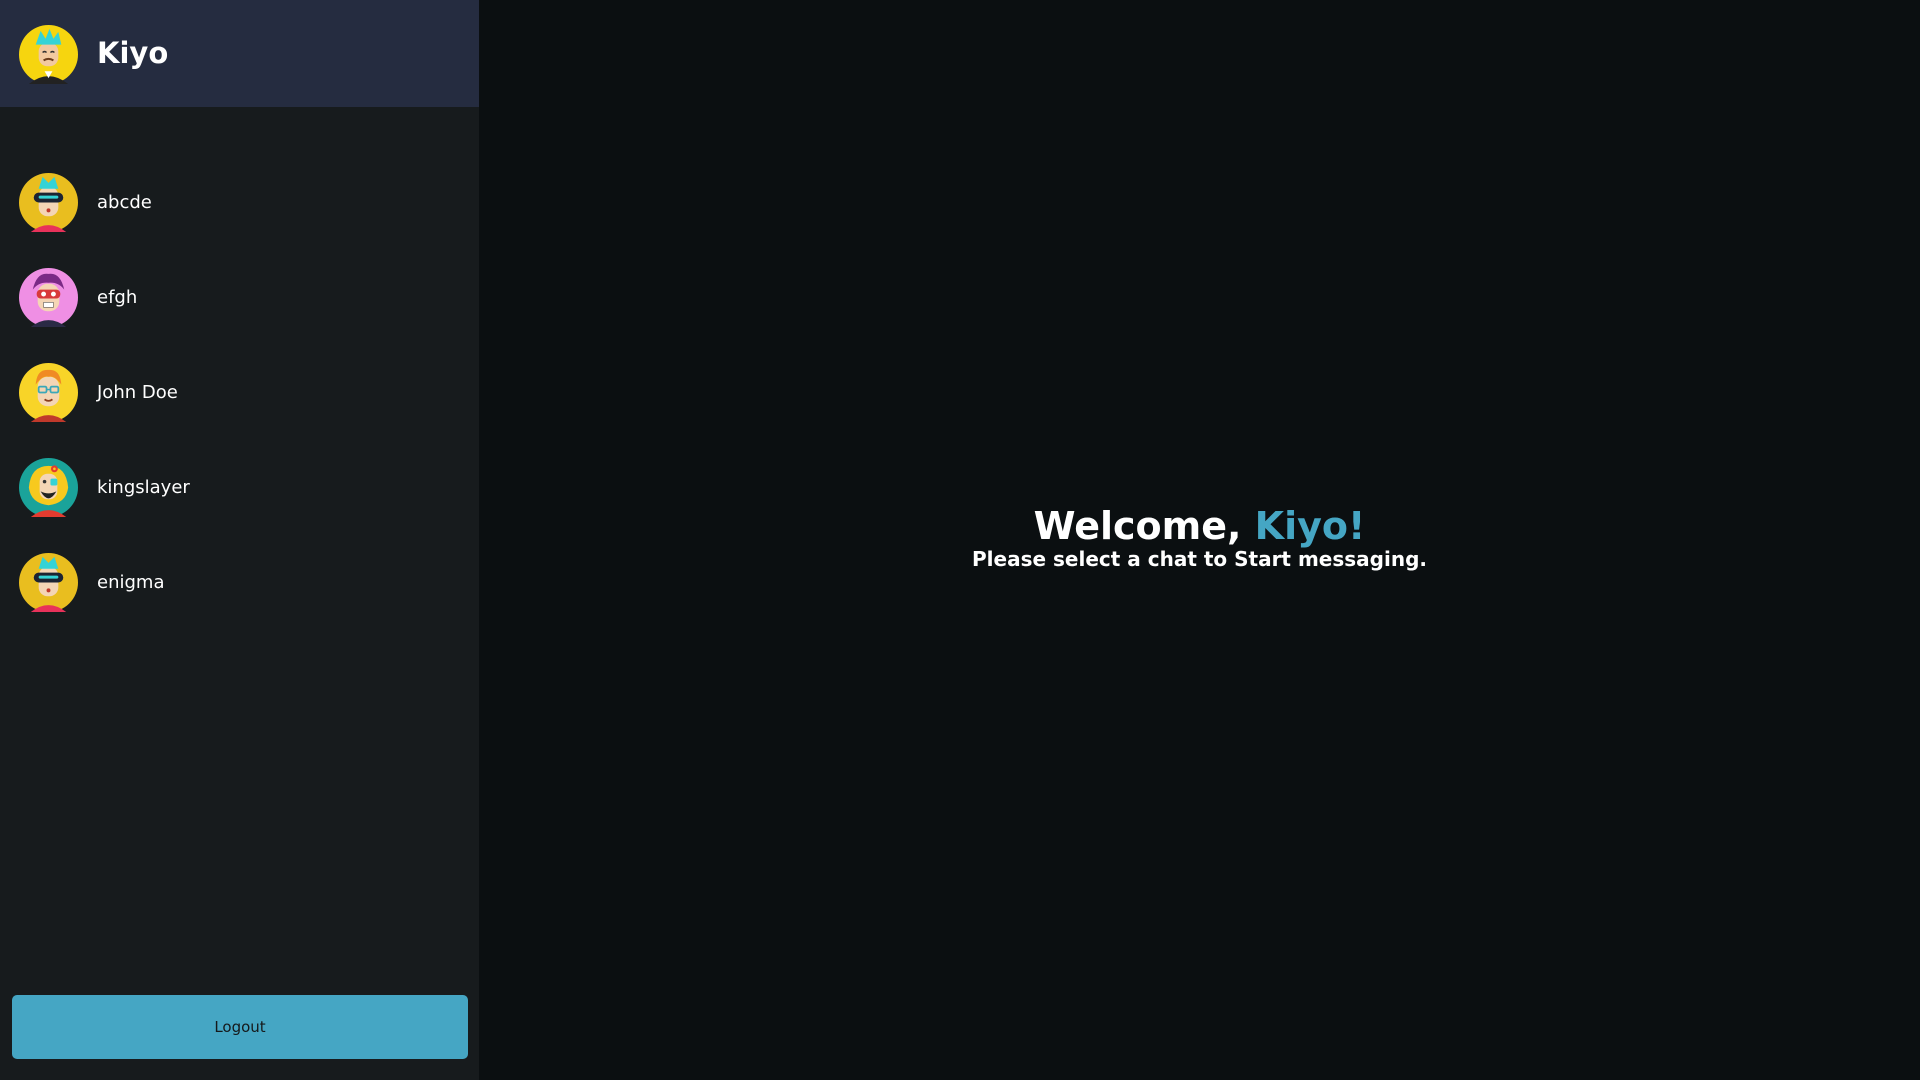 The width and height of the screenshot is (1920, 1080). I want to click on chat-item-kingslayer: kingslayer, so click(239, 488).